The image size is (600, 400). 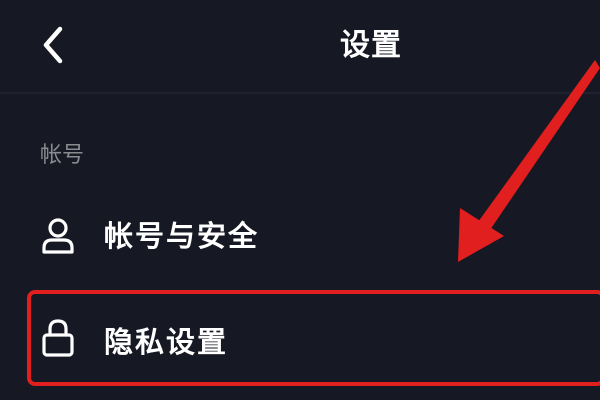 What do you see at coordinates (371, 45) in the screenshot?
I see `page-title: 设置` at bounding box center [371, 45].